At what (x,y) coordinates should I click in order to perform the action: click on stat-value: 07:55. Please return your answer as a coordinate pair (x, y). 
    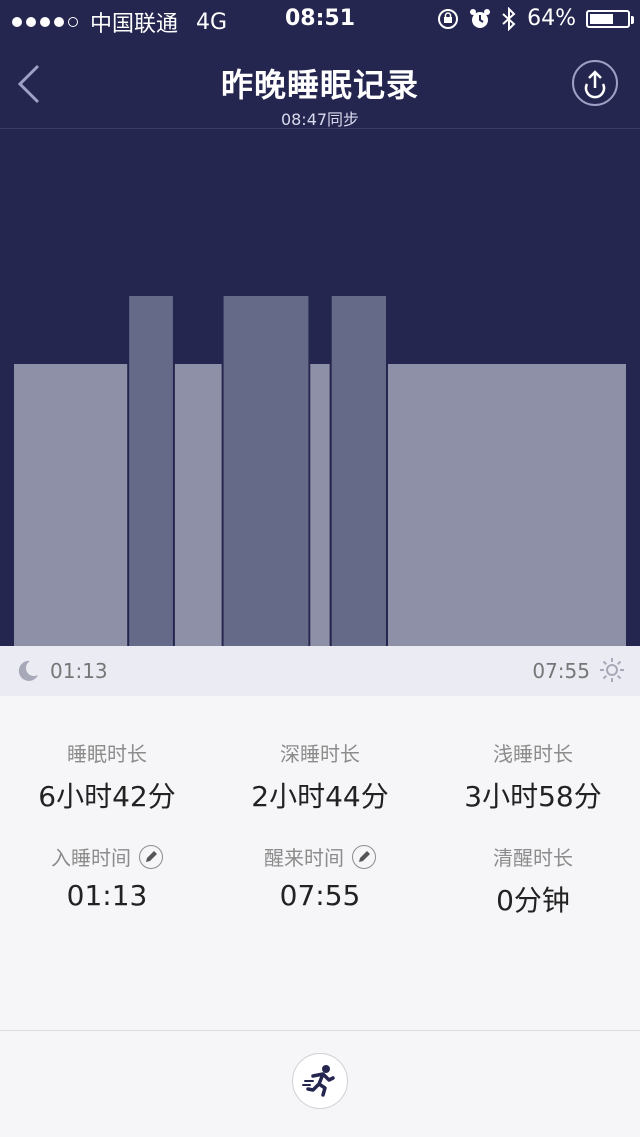
    Looking at the image, I should click on (320, 895).